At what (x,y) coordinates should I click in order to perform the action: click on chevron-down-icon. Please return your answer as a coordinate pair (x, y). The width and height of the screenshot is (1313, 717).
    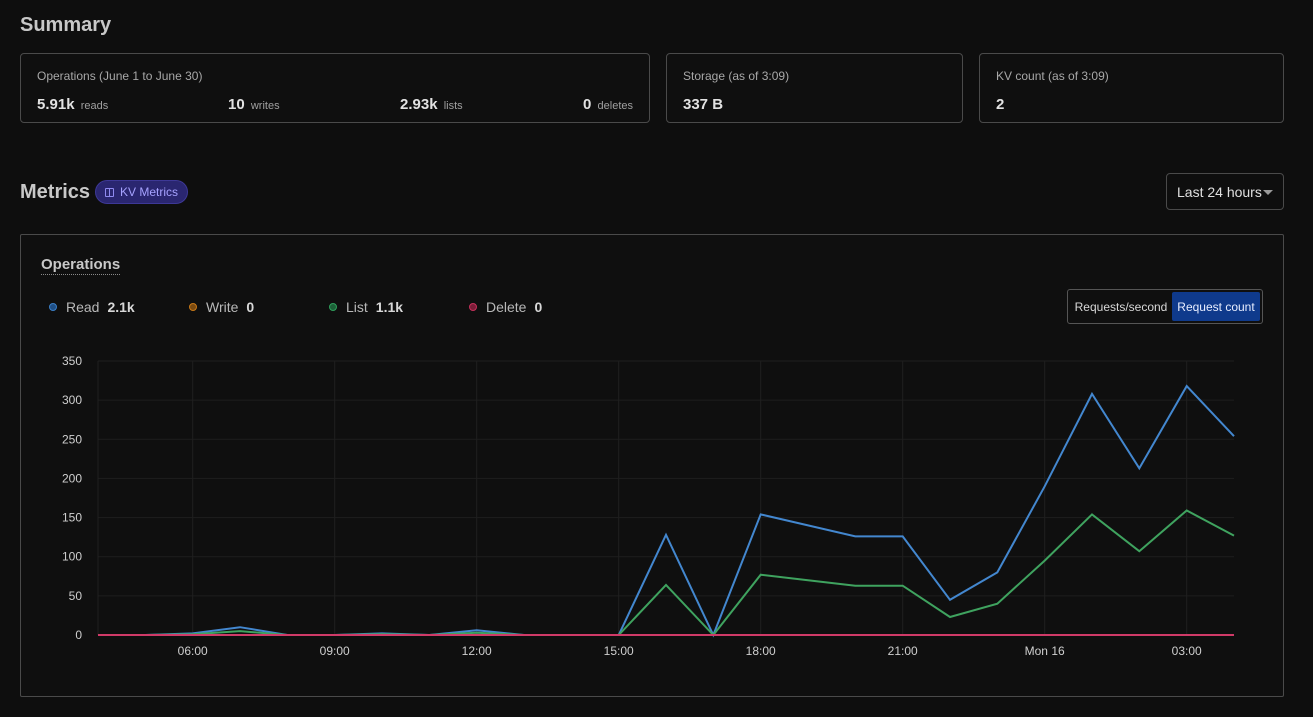
    Looking at the image, I should click on (1268, 192).